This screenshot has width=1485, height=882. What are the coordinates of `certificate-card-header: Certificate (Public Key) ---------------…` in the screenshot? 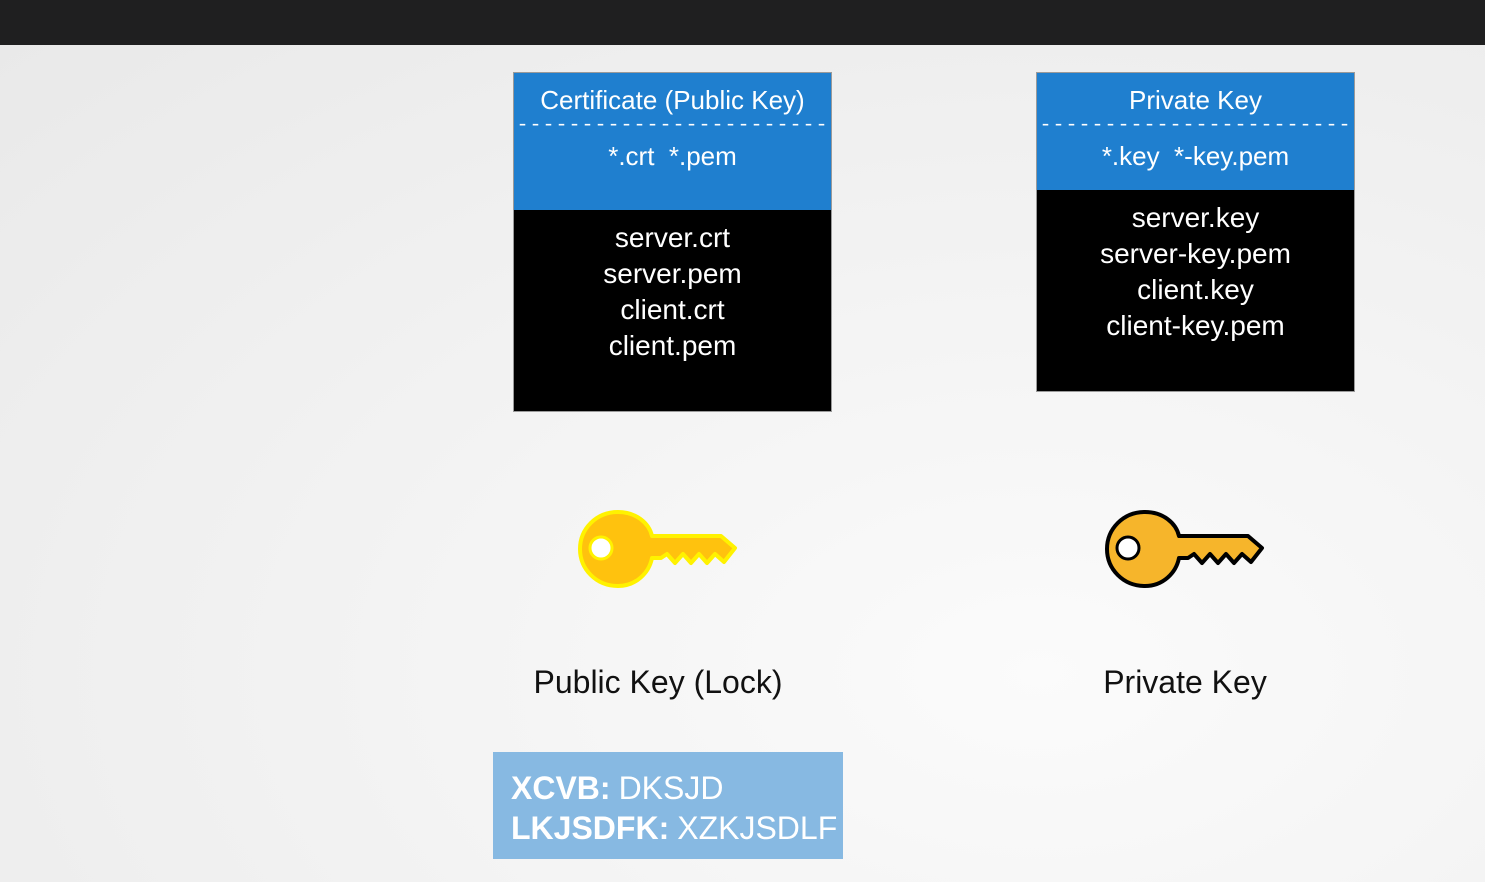 It's located at (672, 141).